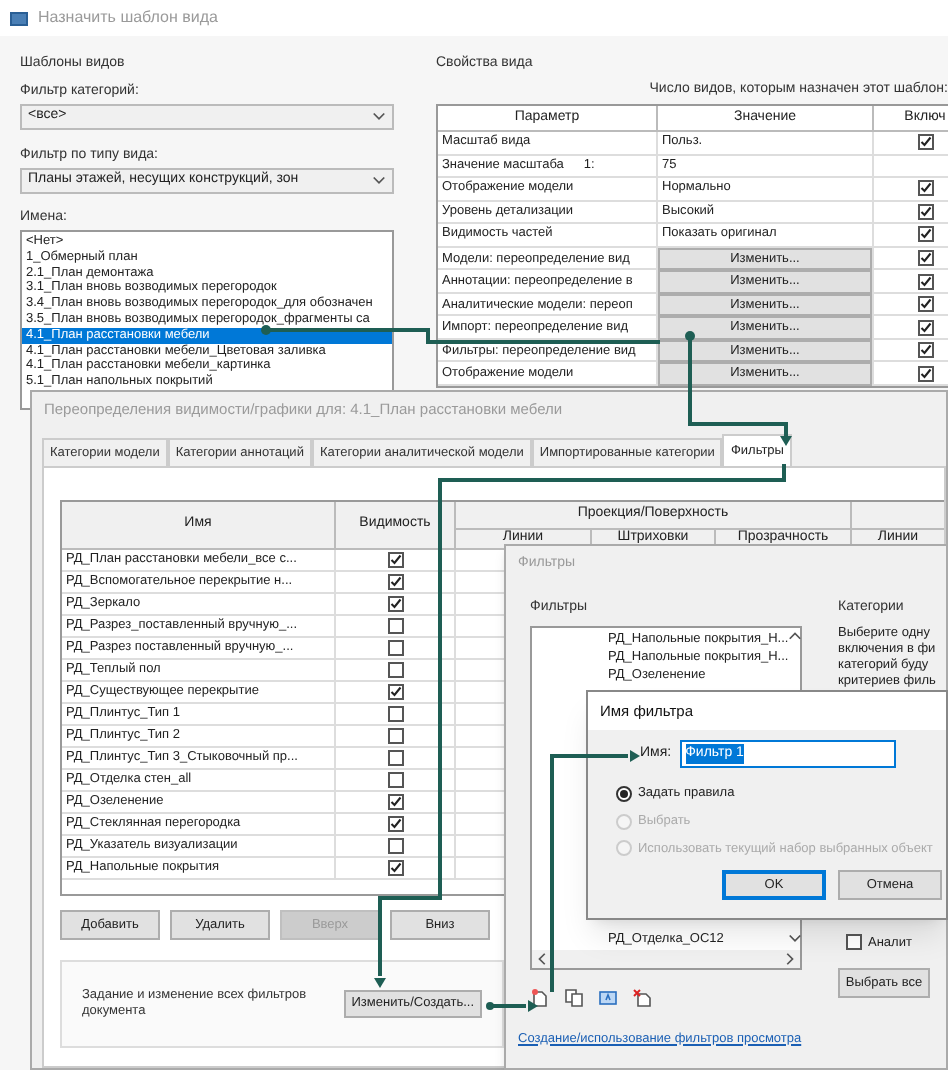  Describe the element at coordinates (795, 938) in the screenshot. I see `scroll-down-icon` at that location.